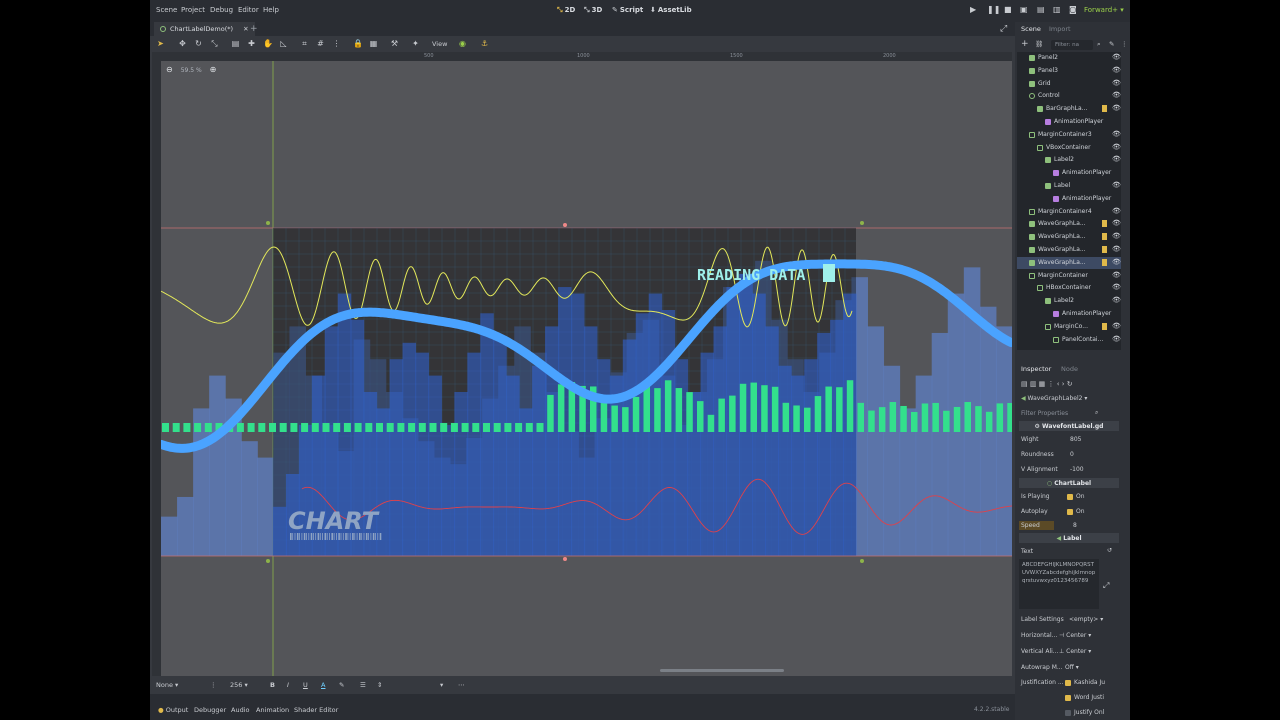 Image resolution: width=1280 pixels, height=720 pixels. What do you see at coordinates (283, 43) in the screenshot?
I see `ruler-tool-icon: ◺` at bounding box center [283, 43].